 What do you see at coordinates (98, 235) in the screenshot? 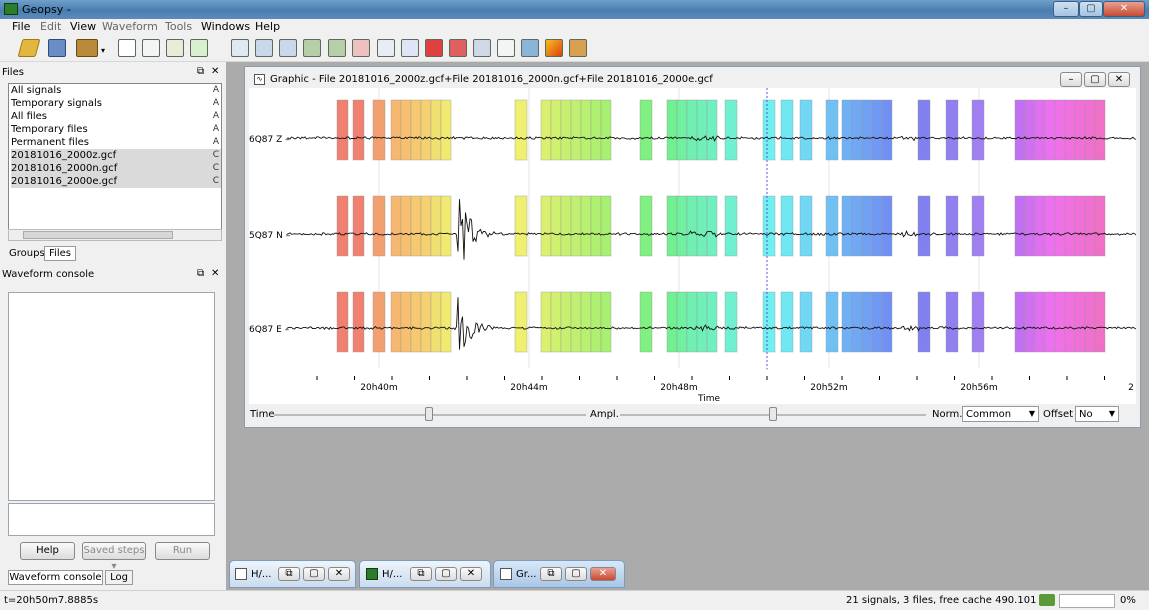
I see `scrollbar-thumb` at bounding box center [98, 235].